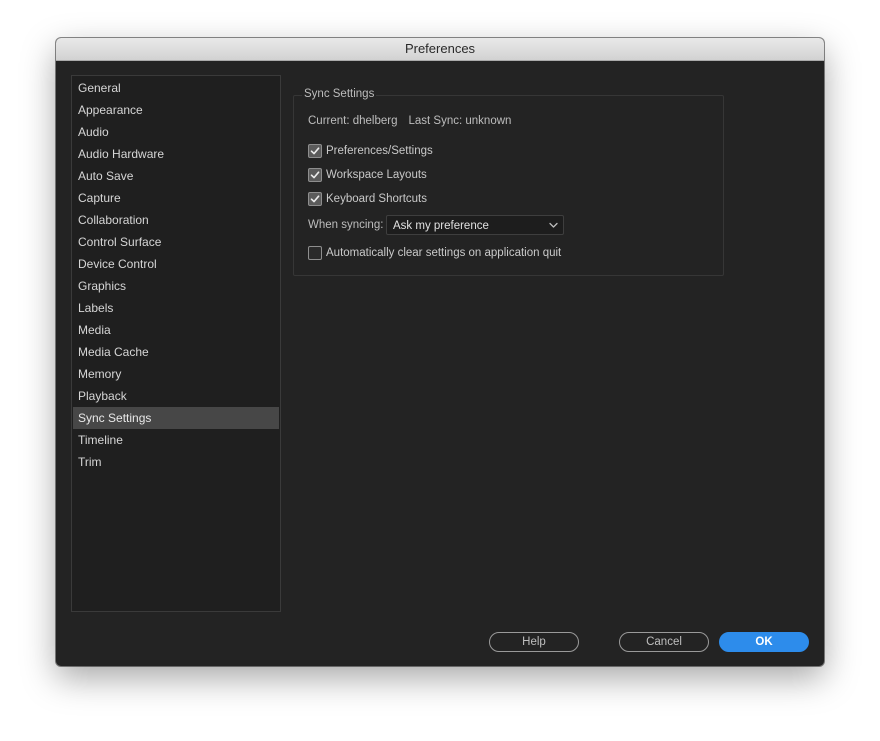 The image size is (880, 741). Describe the element at coordinates (176, 176) in the screenshot. I see `sidebar-item-auto-save: Auto Save` at that location.